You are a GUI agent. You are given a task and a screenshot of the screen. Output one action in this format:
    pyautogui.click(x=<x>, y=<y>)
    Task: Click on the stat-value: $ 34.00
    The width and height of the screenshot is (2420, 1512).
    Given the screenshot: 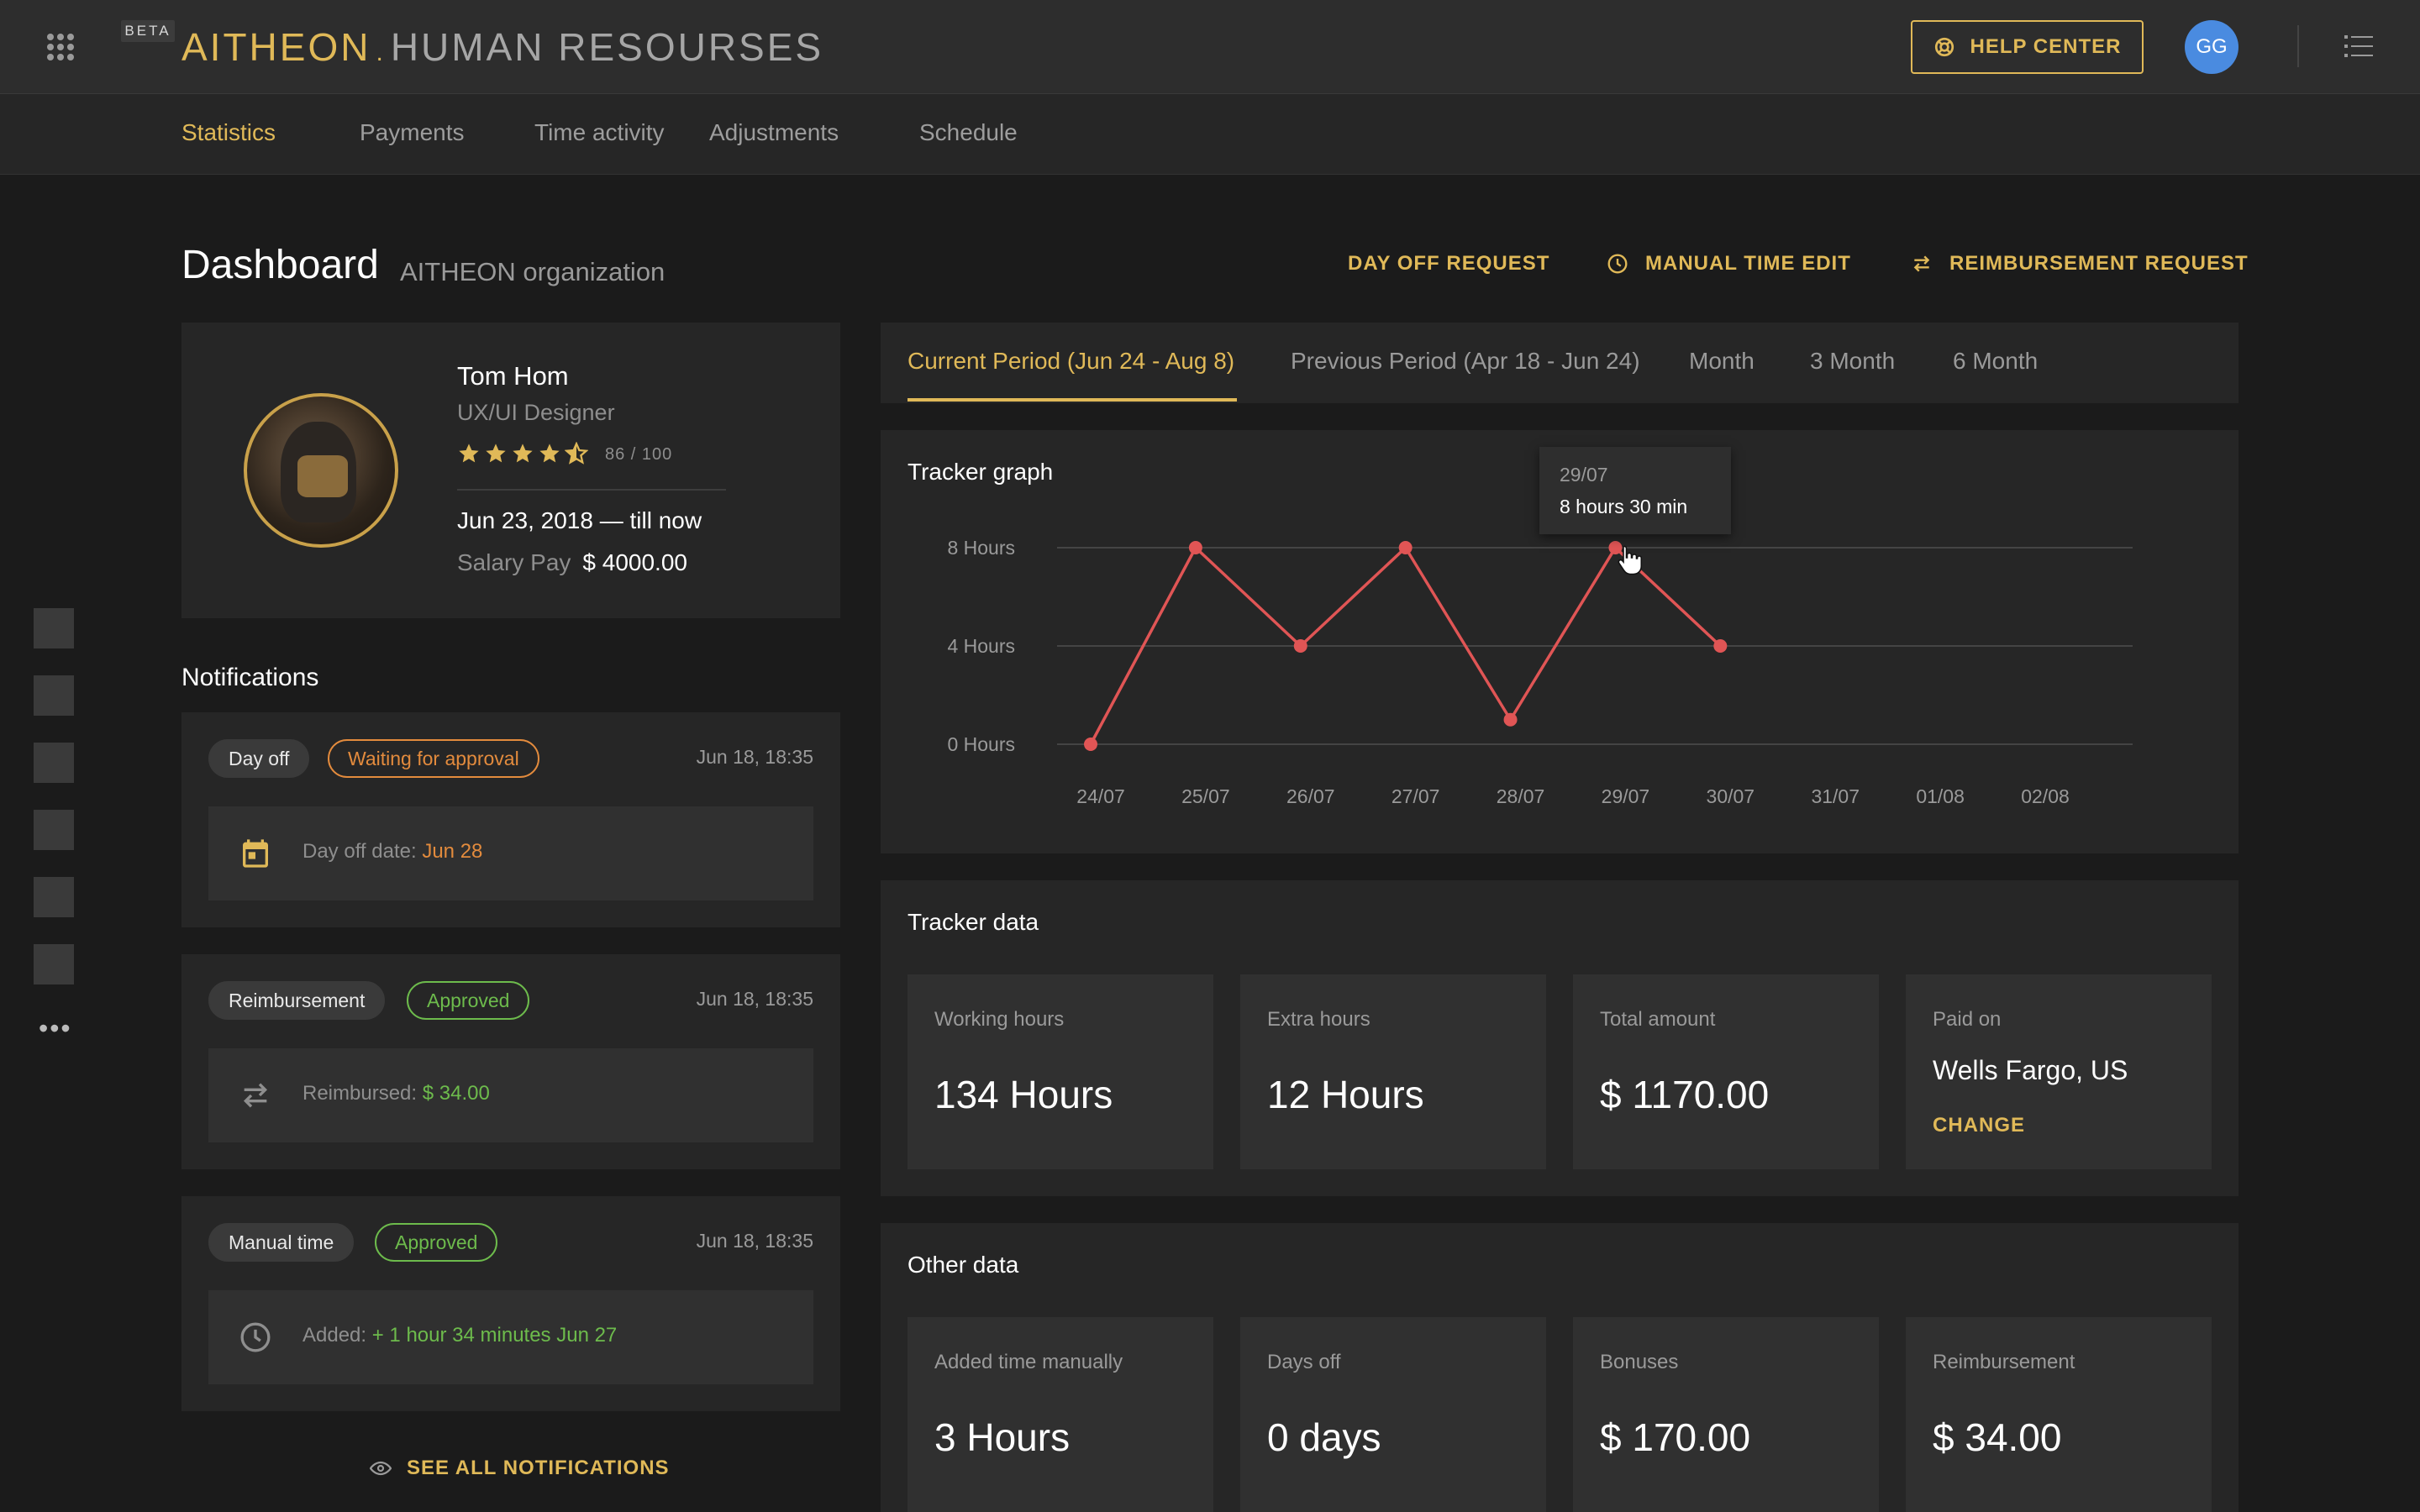 What is the action you would take?
    pyautogui.click(x=1997, y=1437)
    